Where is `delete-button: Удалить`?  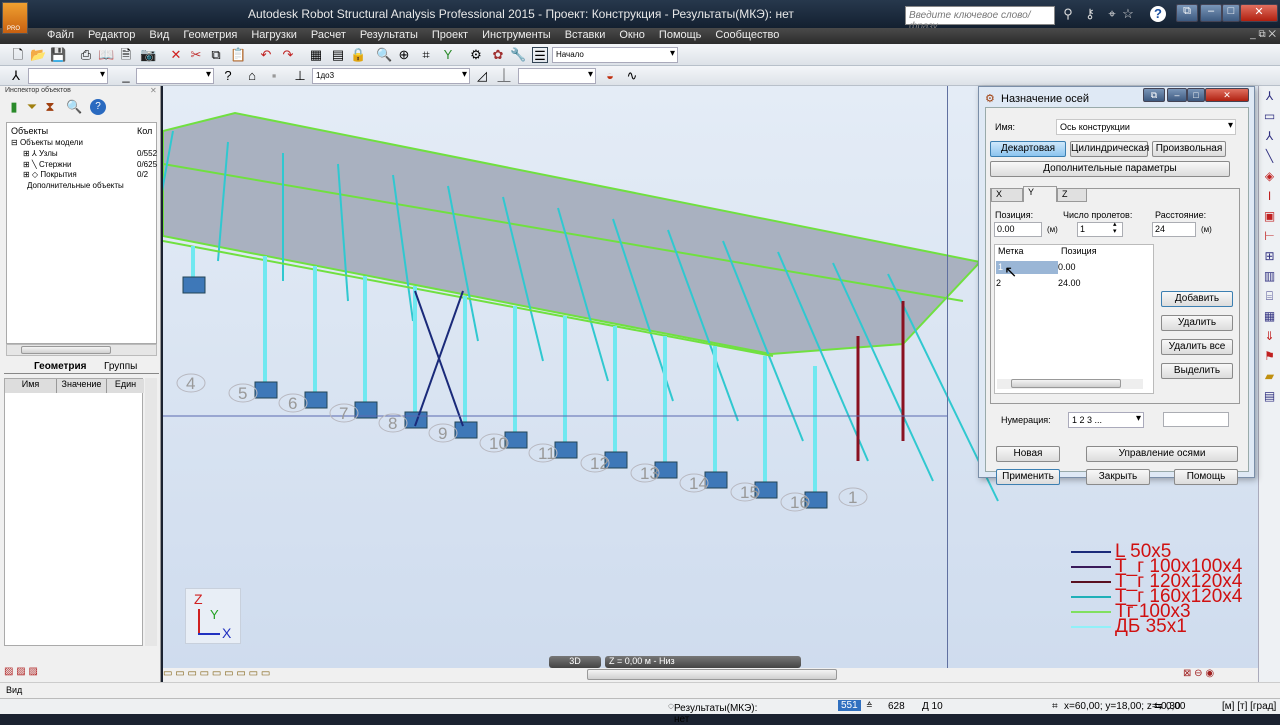
delete-button: Удалить is located at coordinates (1197, 323).